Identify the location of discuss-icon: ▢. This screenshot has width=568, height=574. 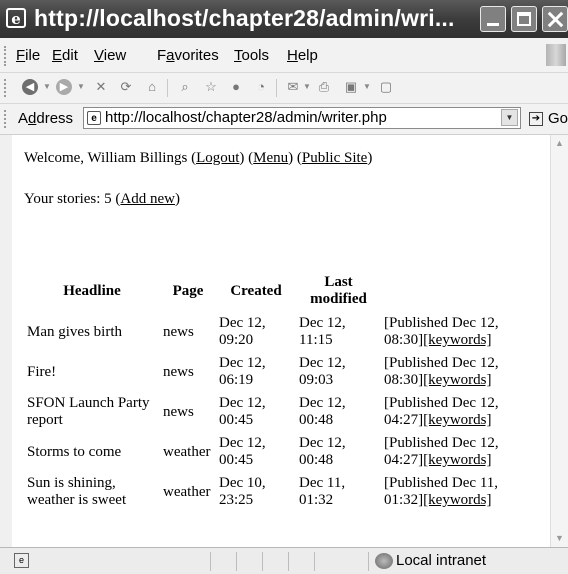
(386, 87).